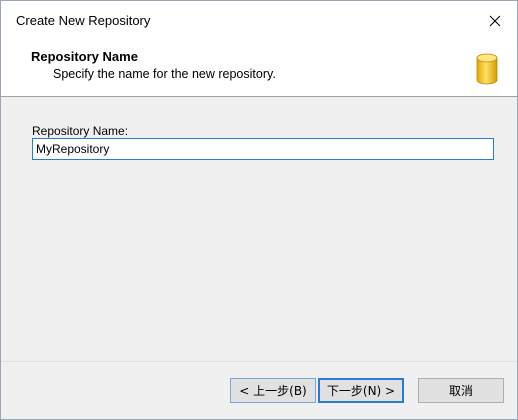 This screenshot has width=518, height=420. I want to click on next-button: 下一步(N) >, so click(361, 390).